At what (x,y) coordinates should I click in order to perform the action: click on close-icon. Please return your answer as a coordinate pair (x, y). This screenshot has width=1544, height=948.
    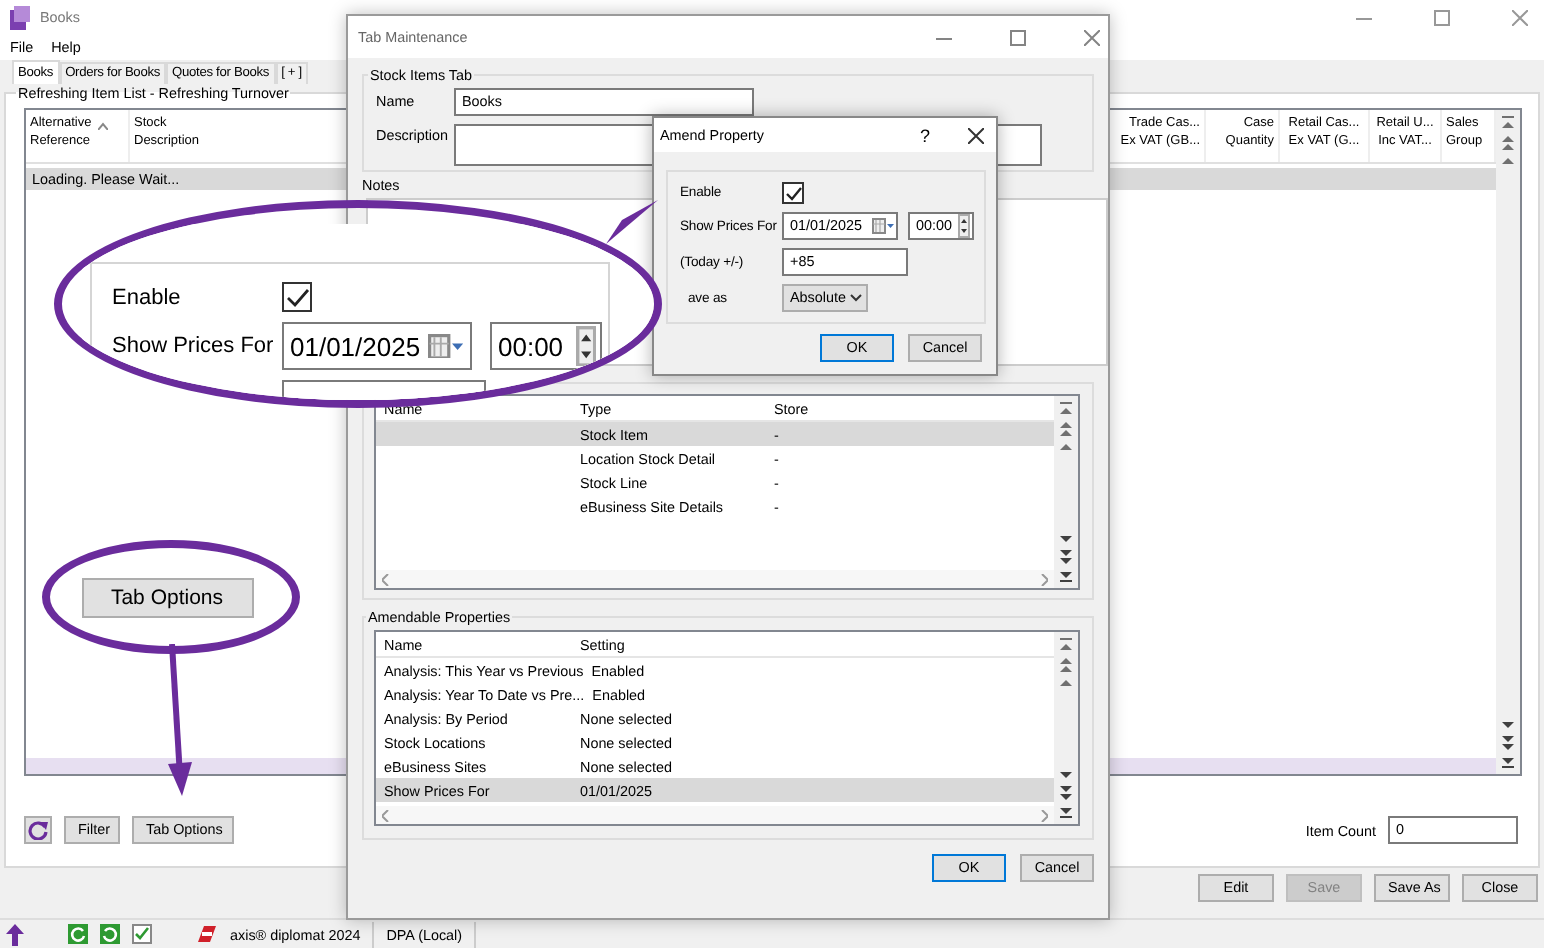
    Looking at the image, I should click on (976, 135).